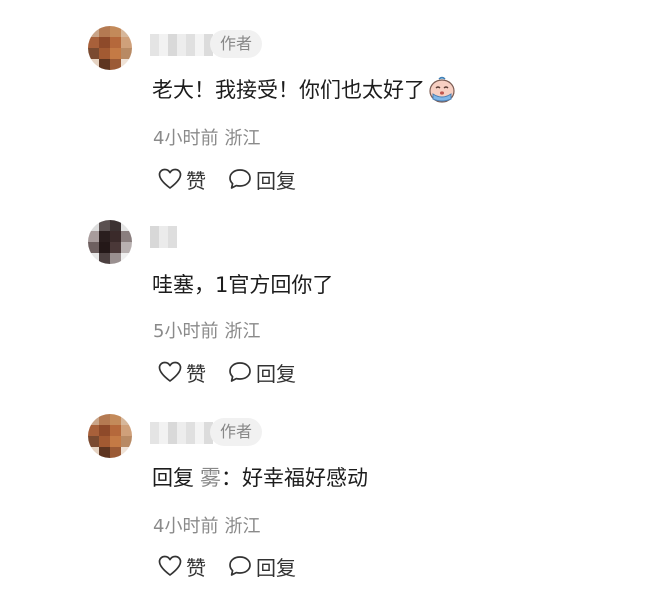 The width and height of the screenshot is (655, 600). I want to click on comment-text-content: 哇塞，1官方回你了, so click(243, 285).